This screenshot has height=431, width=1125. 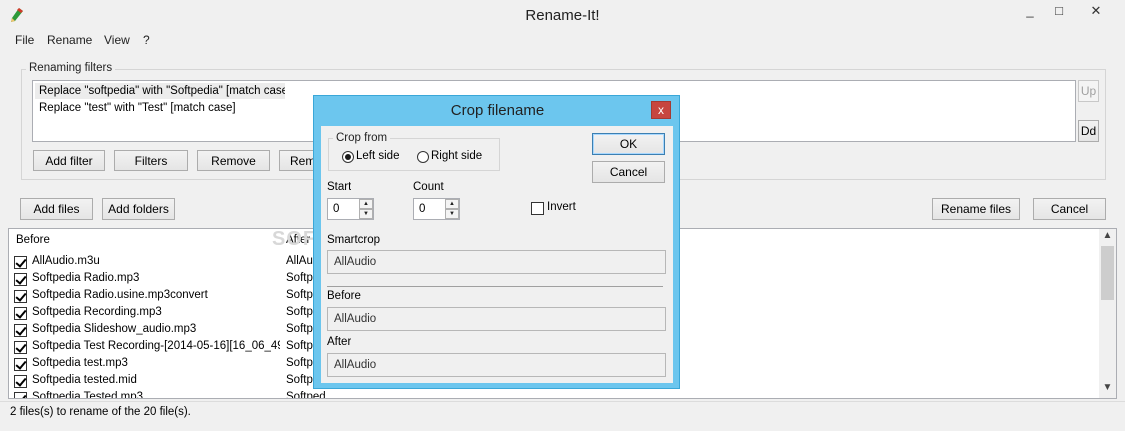 I want to click on scroll-up-icon: ▲, so click(x=1107, y=237).